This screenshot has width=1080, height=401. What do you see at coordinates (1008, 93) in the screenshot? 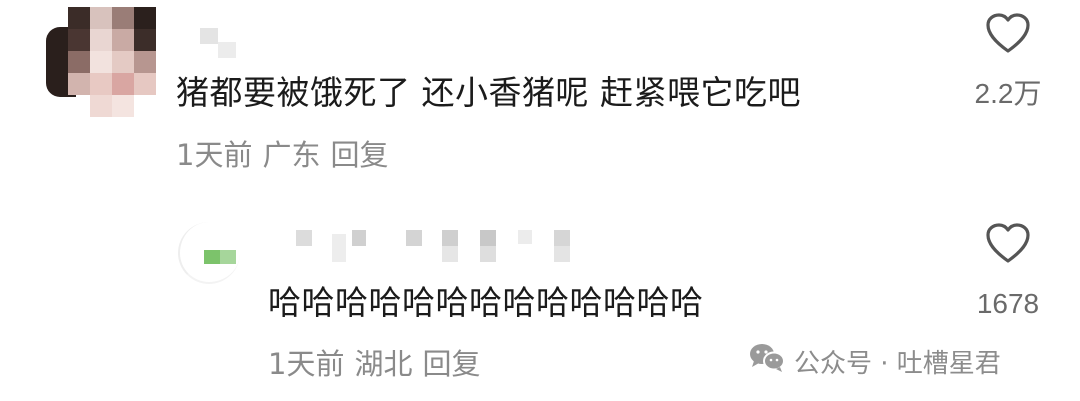
I see `like-count: 2.2万` at bounding box center [1008, 93].